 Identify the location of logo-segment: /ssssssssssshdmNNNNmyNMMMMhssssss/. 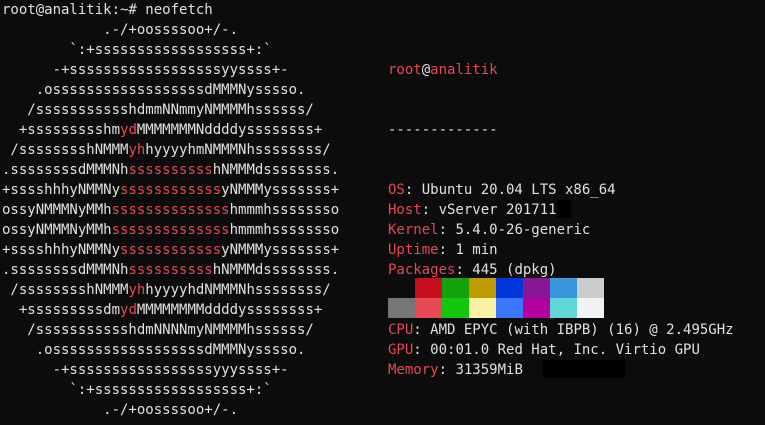
(158, 330).